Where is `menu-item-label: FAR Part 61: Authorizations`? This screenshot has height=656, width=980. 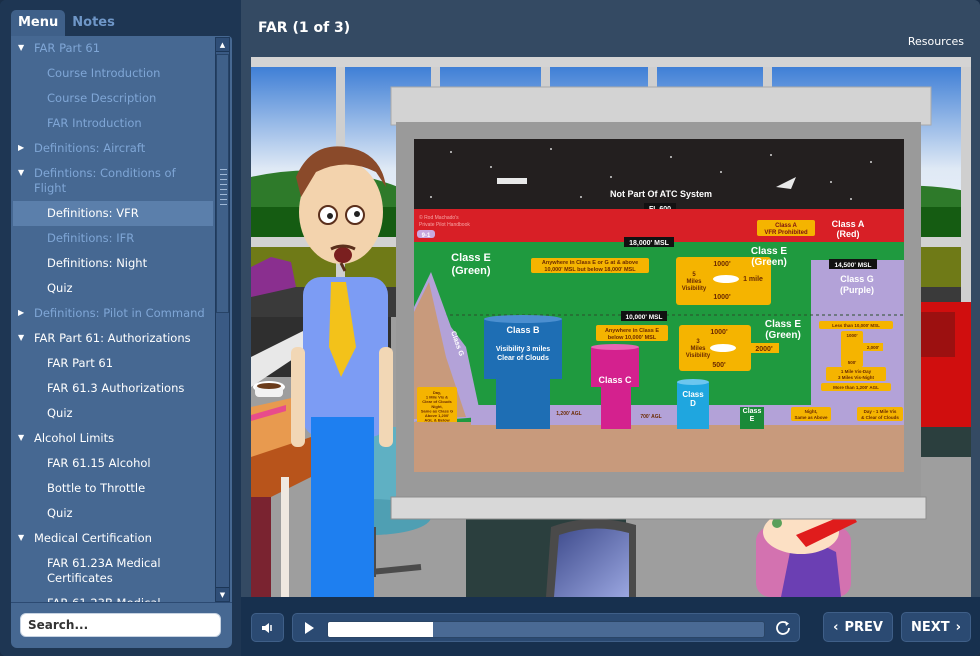 menu-item-label: FAR Part 61: Authorizations is located at coordinates (112, 338).